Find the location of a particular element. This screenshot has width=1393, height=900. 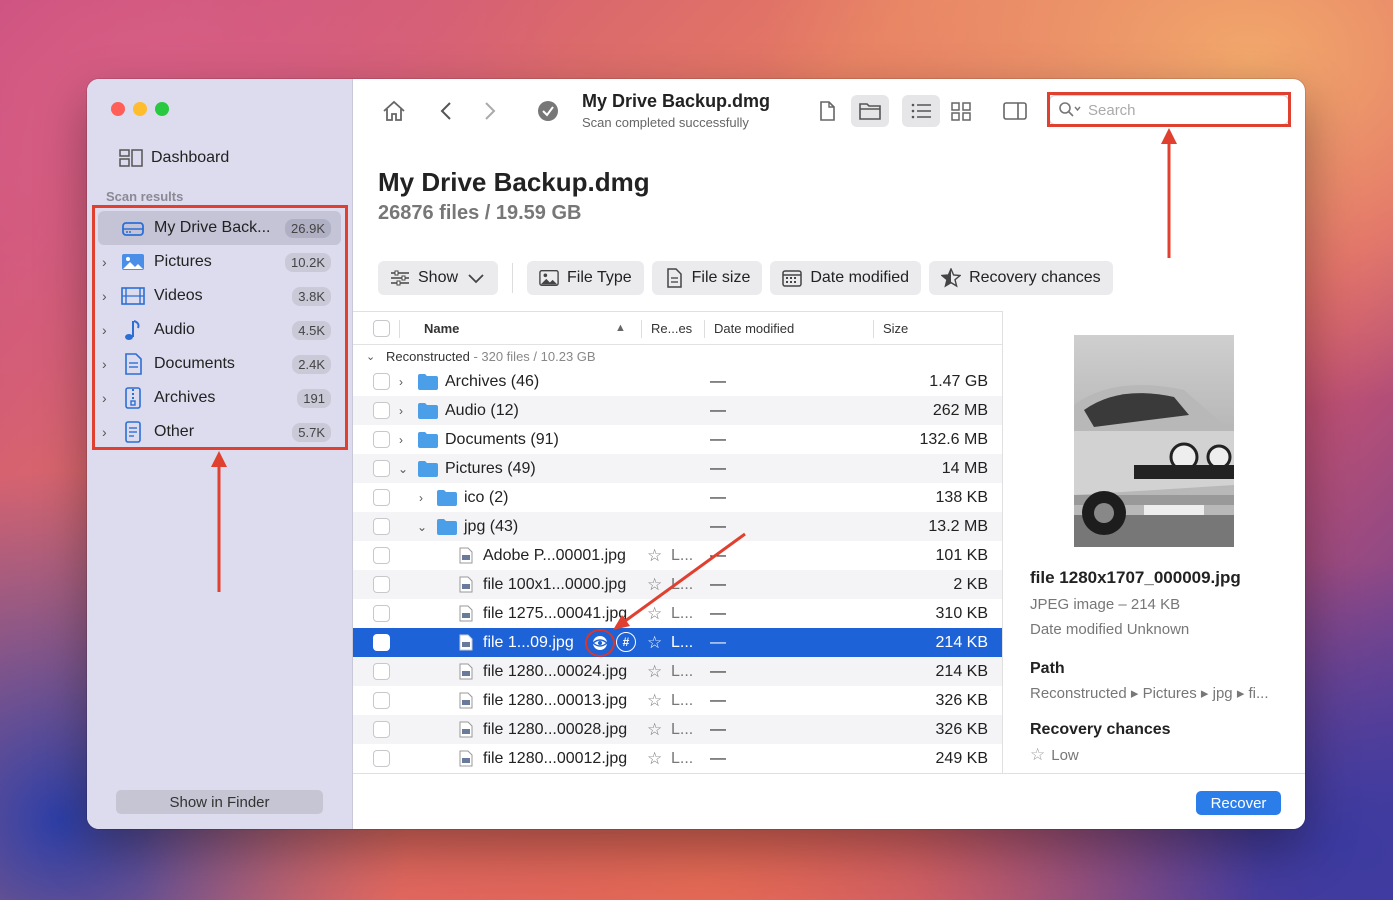

recover-button: Recover is located at coordinates (1238, 803).